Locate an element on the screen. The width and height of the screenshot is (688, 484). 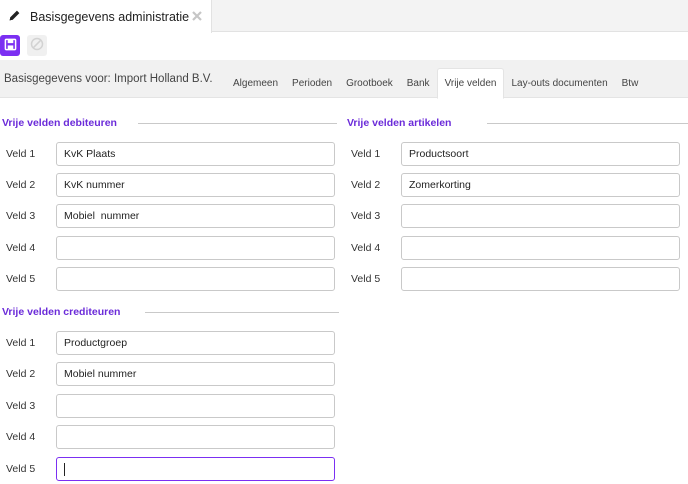
artikelen-veld-5-input is located at coordinates (540, 279).